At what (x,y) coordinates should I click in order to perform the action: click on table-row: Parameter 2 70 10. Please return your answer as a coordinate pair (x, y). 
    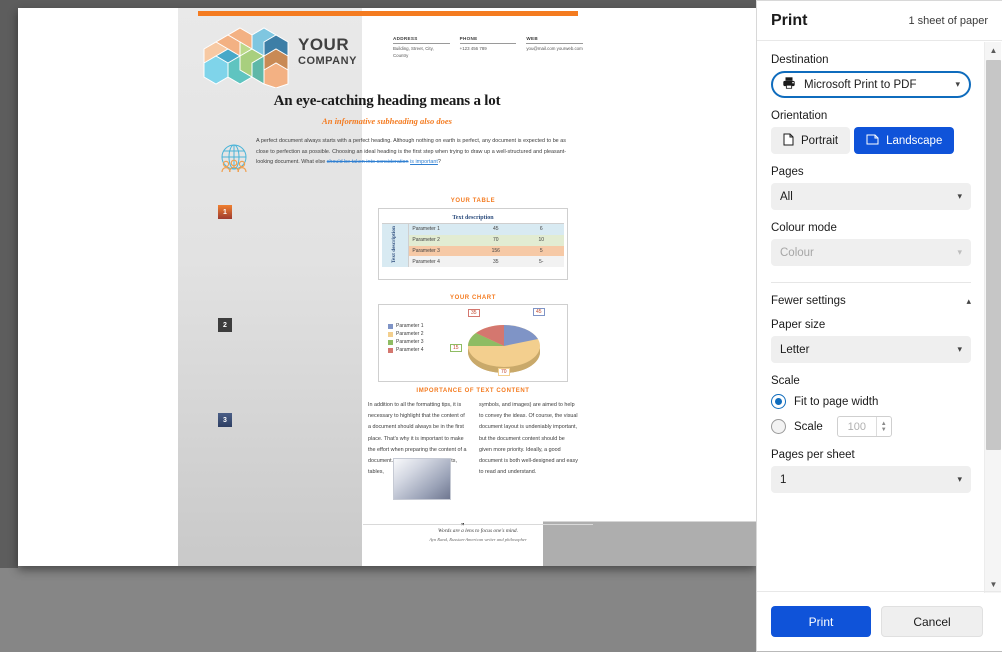
    Looking at the image, I should click on (473, 240).